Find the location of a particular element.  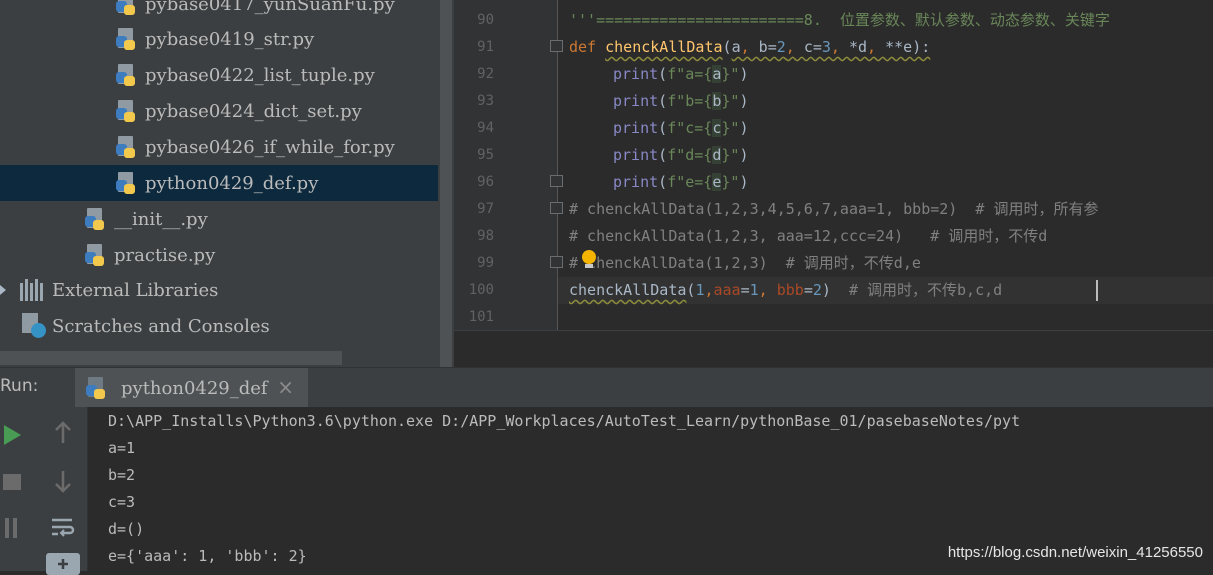

console-line: d=() is located at coordinates (126, 529).